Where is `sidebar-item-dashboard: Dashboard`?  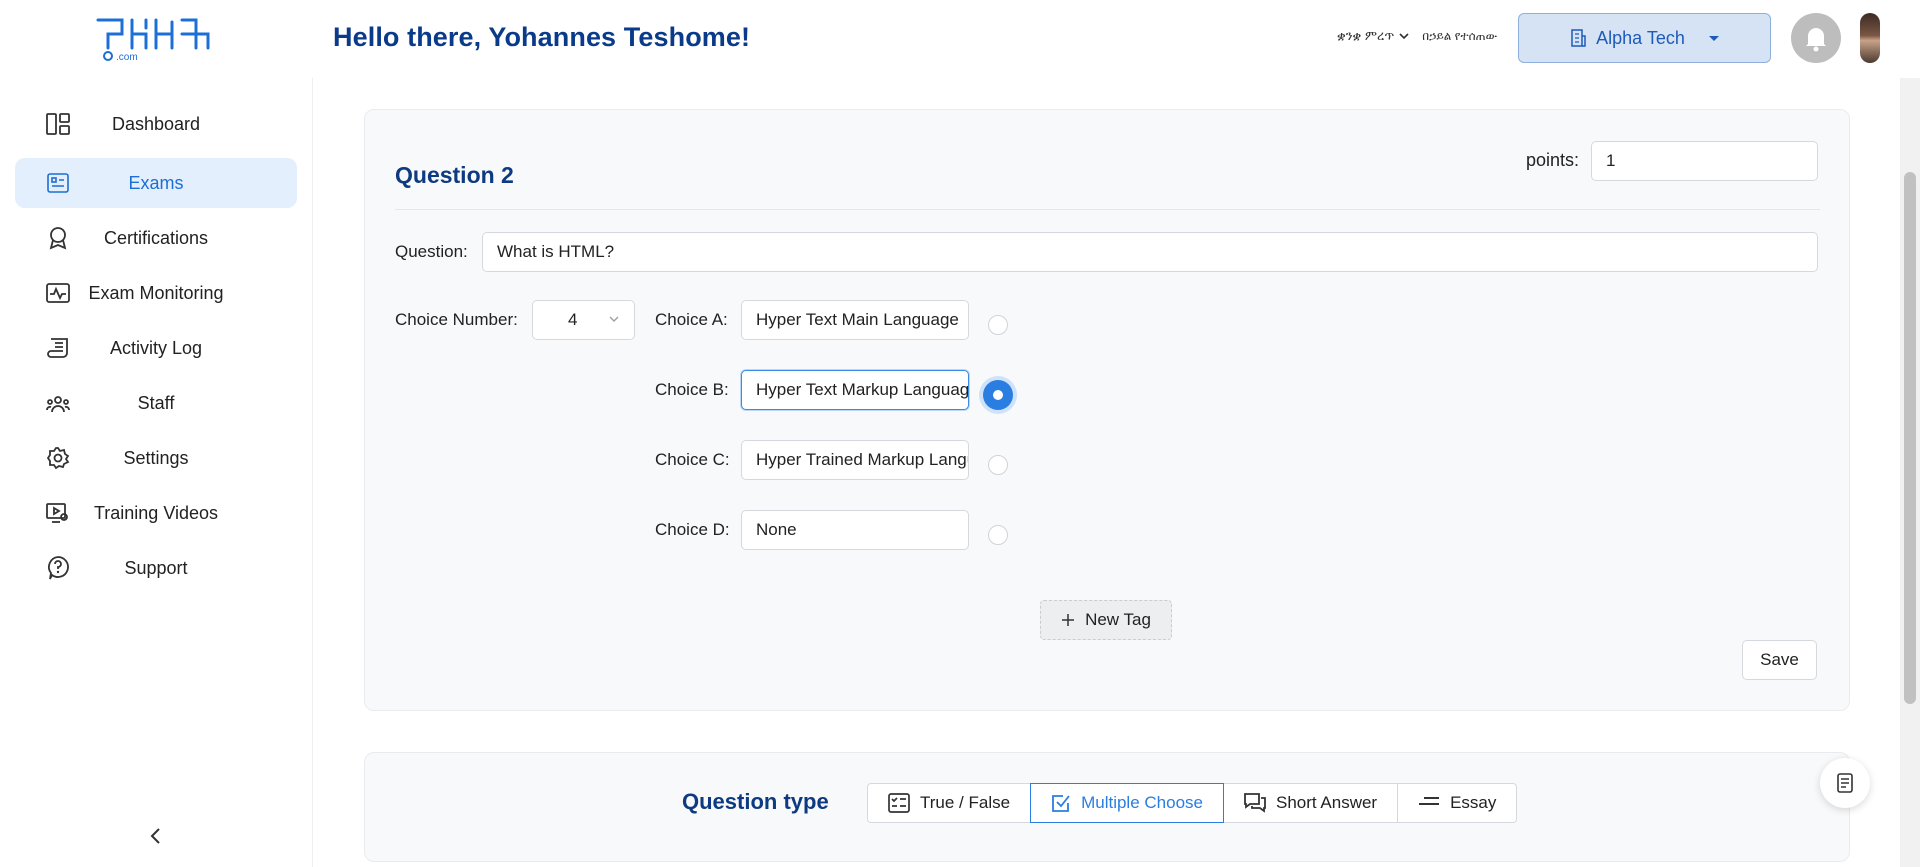
sidebar-item-dashboard: Dashboard is located at coordinates (156, 124).